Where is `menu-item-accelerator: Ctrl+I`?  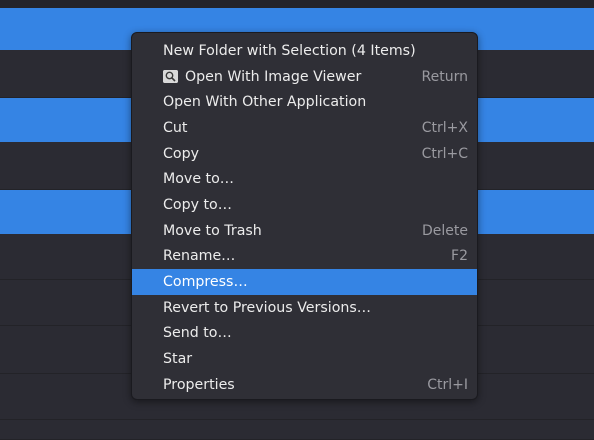 menu-item-accelerator: Ctrl+I is located at coordinates (447, 384).